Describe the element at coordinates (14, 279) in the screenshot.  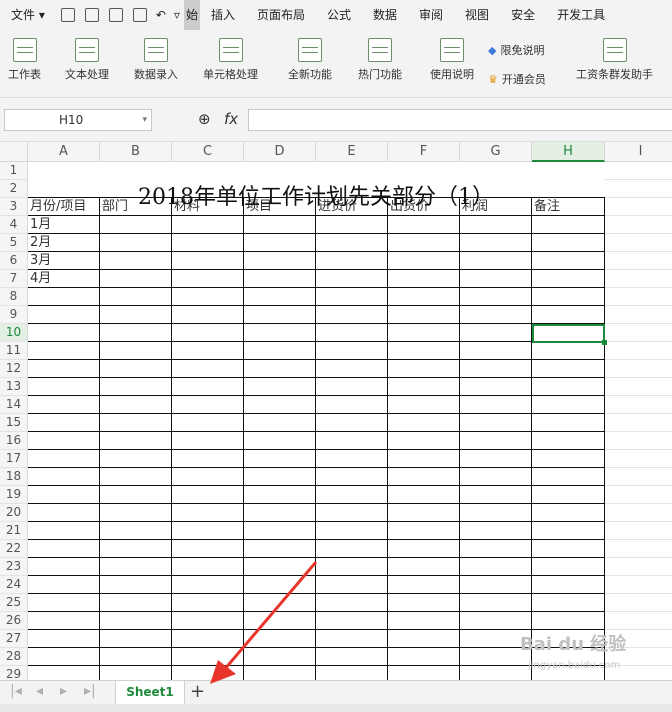
I see `row-header: 7` at that location.